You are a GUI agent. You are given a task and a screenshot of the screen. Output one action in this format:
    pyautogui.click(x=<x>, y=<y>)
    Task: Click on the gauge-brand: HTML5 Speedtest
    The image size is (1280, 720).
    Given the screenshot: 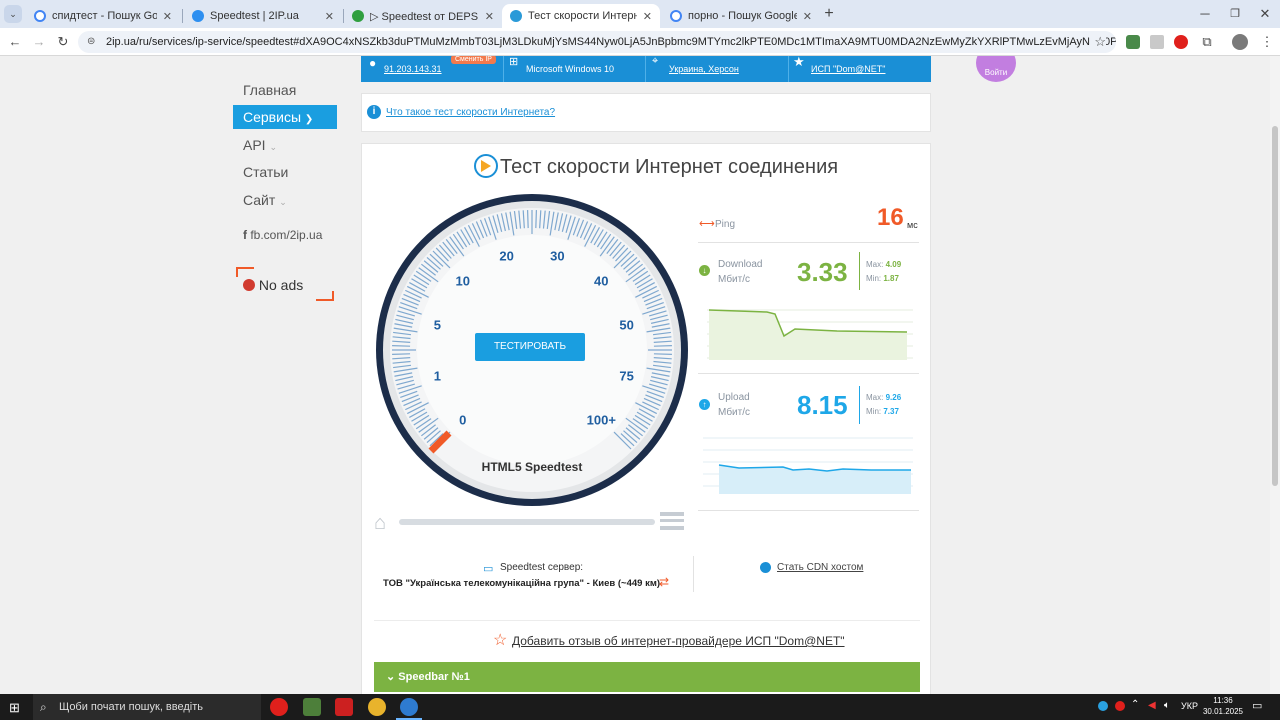 What is the action you would take?
    pyautogui.click(x=532, y=467)
    